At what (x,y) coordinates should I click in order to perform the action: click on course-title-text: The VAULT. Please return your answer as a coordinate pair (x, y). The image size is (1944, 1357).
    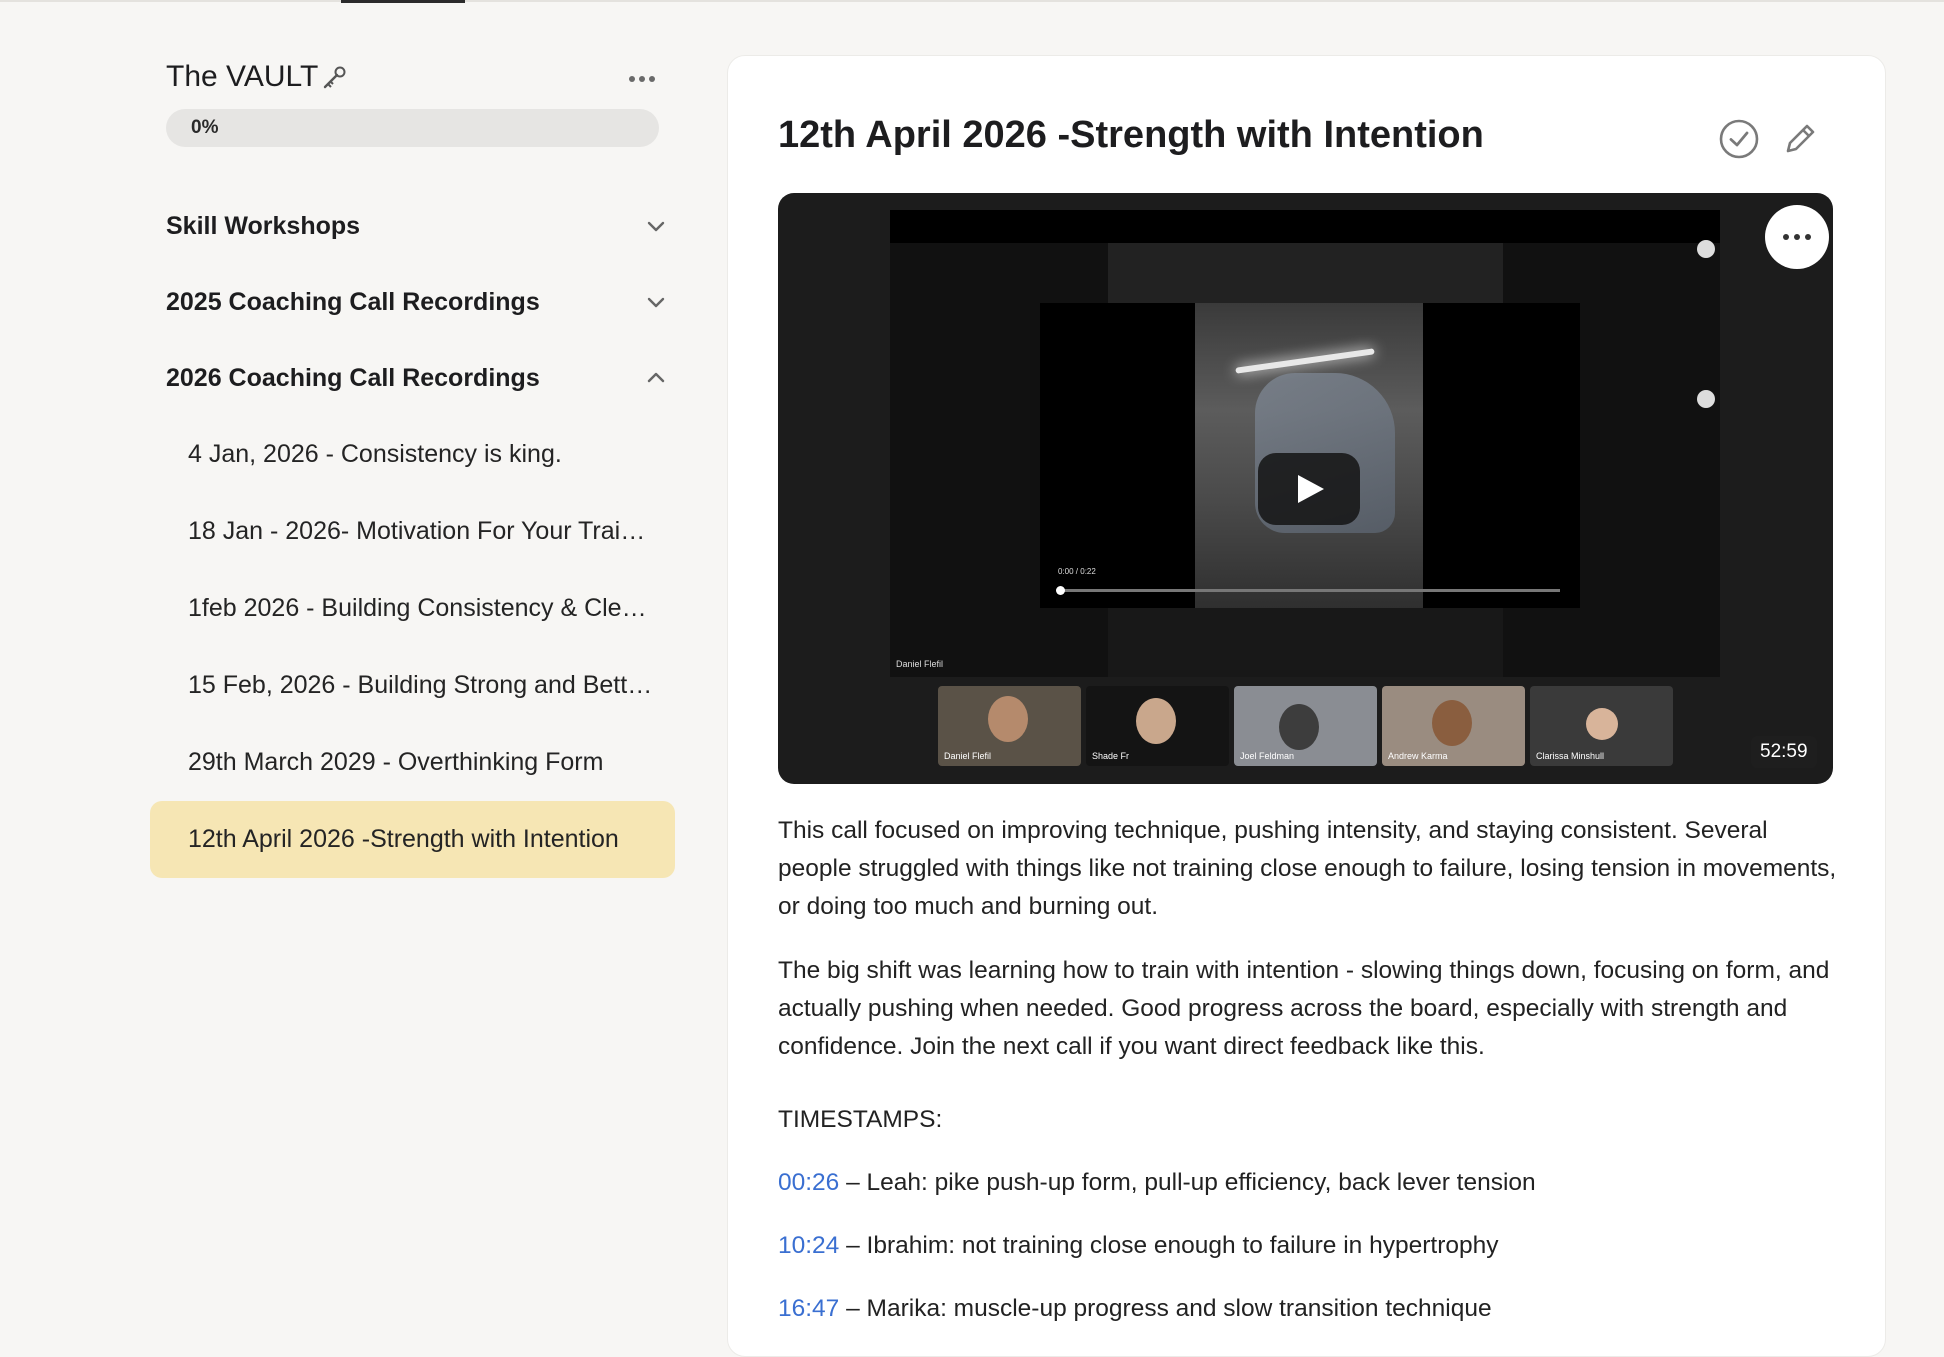
    Looking at the image, I should click on (242, 76).